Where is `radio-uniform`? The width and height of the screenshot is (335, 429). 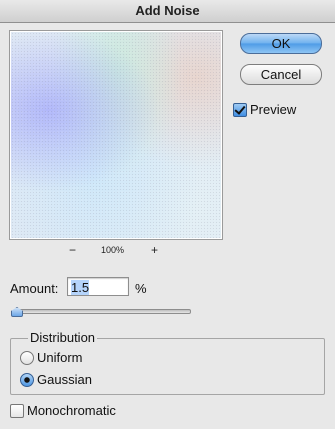 radio-uniform is located at coordinates (27, 358).